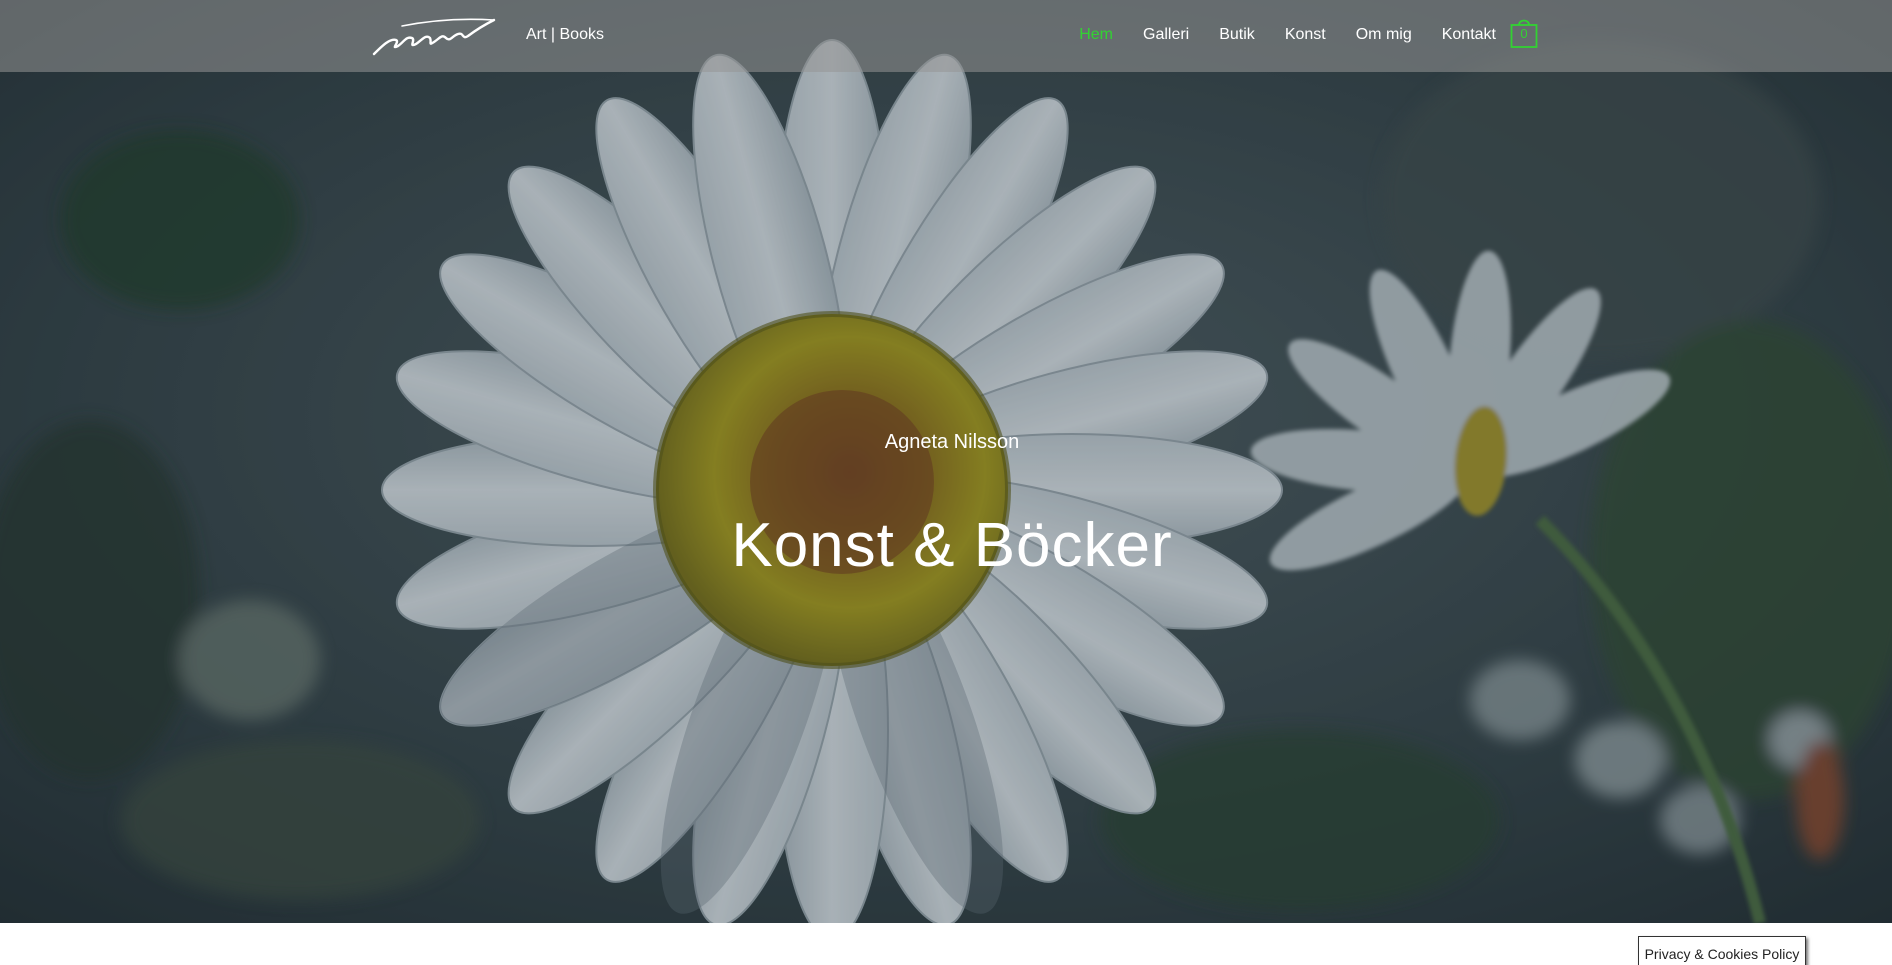 This screenshot has height=965, width=1892. I want to click on hero-subtitle: Agneta Nilsson, so click(952, 442).